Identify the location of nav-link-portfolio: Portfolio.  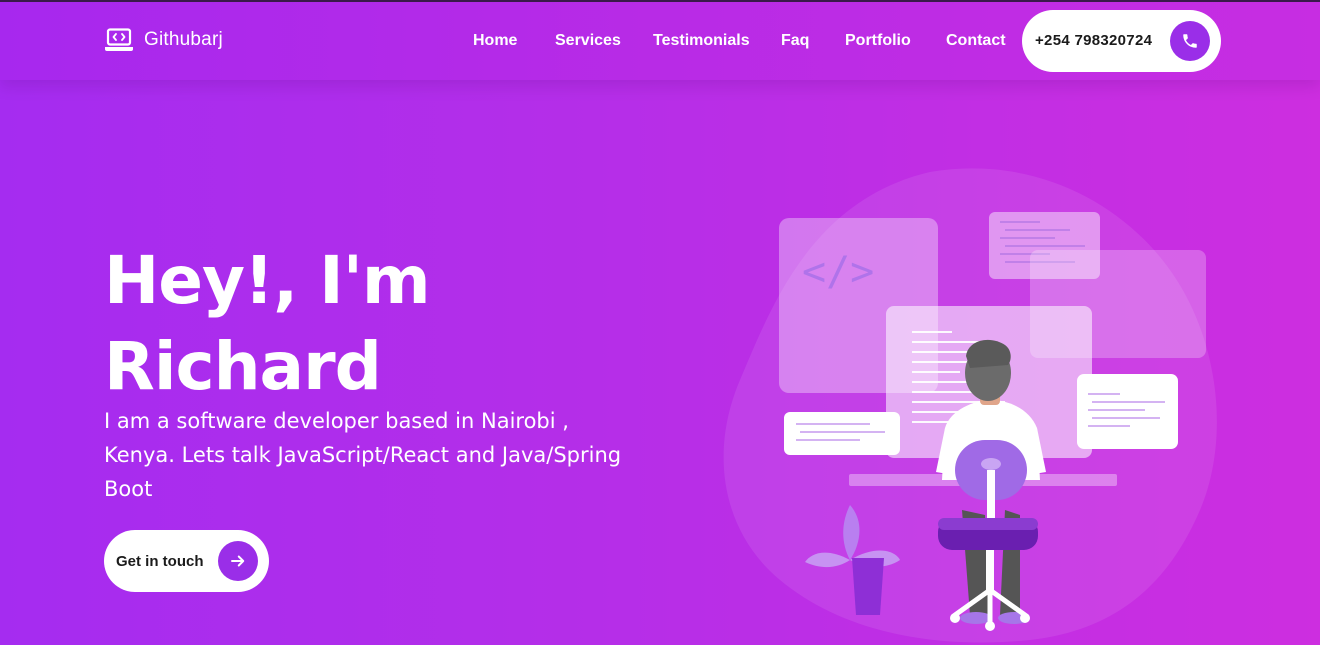
(878, 41).